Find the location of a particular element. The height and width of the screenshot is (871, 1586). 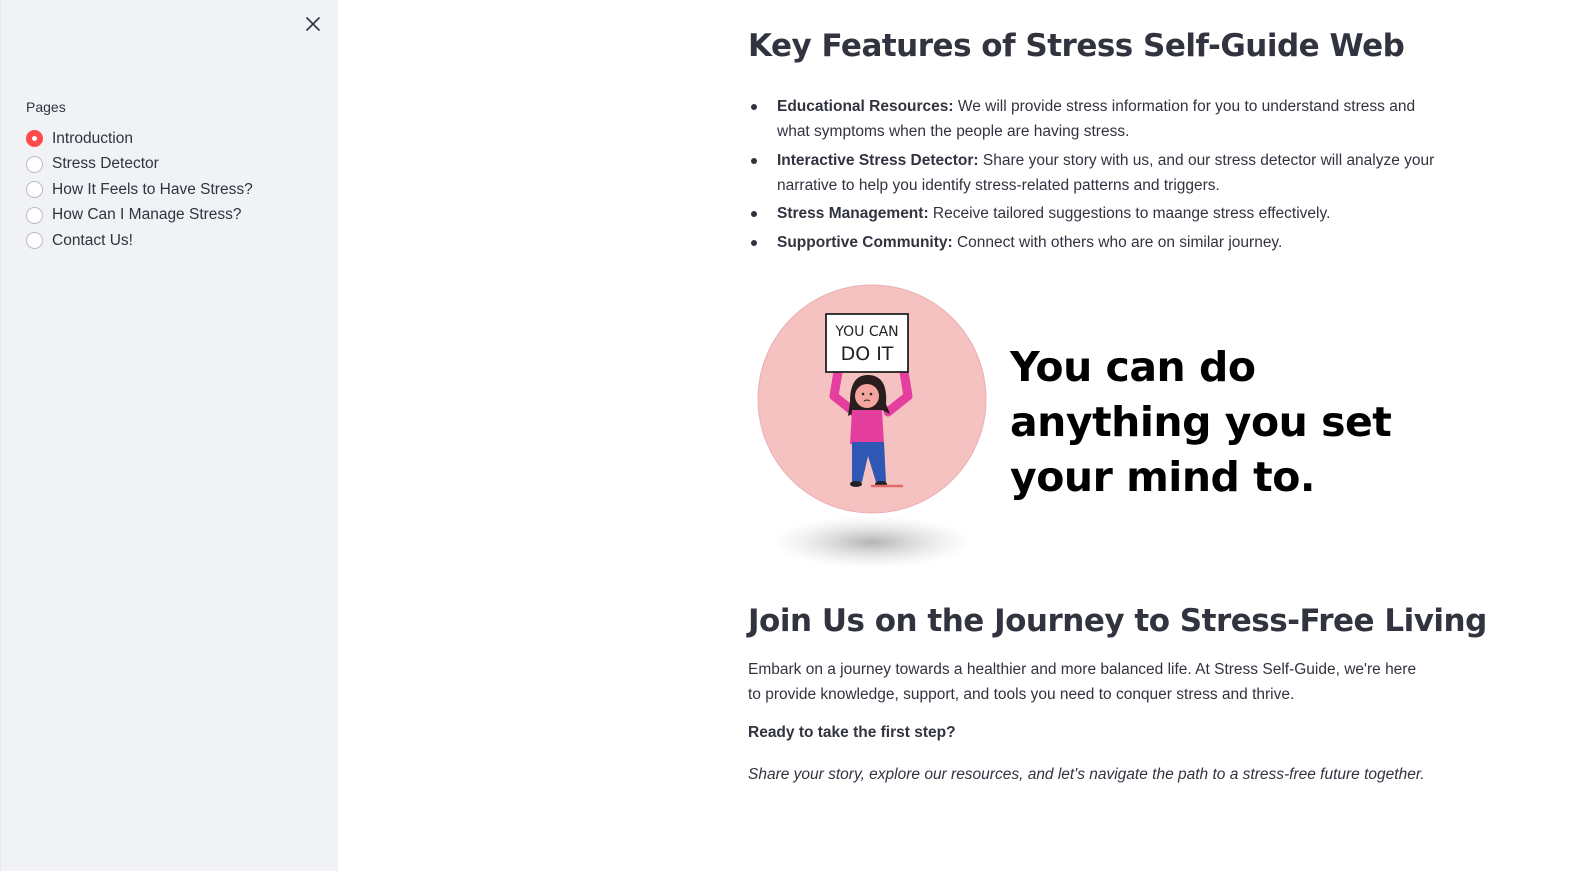

feature-title: Stress Management: is located at coordinates (853, 213).